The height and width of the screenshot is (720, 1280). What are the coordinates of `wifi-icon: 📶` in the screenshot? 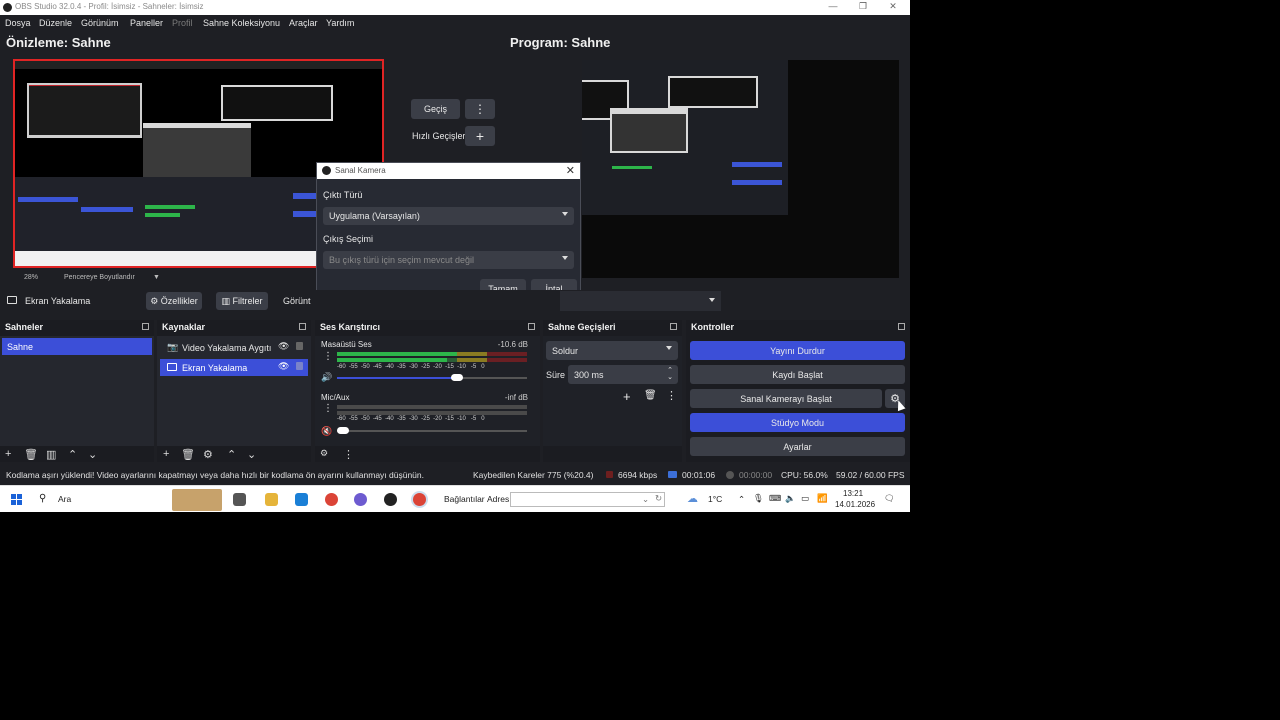 It's located at (822, 498).